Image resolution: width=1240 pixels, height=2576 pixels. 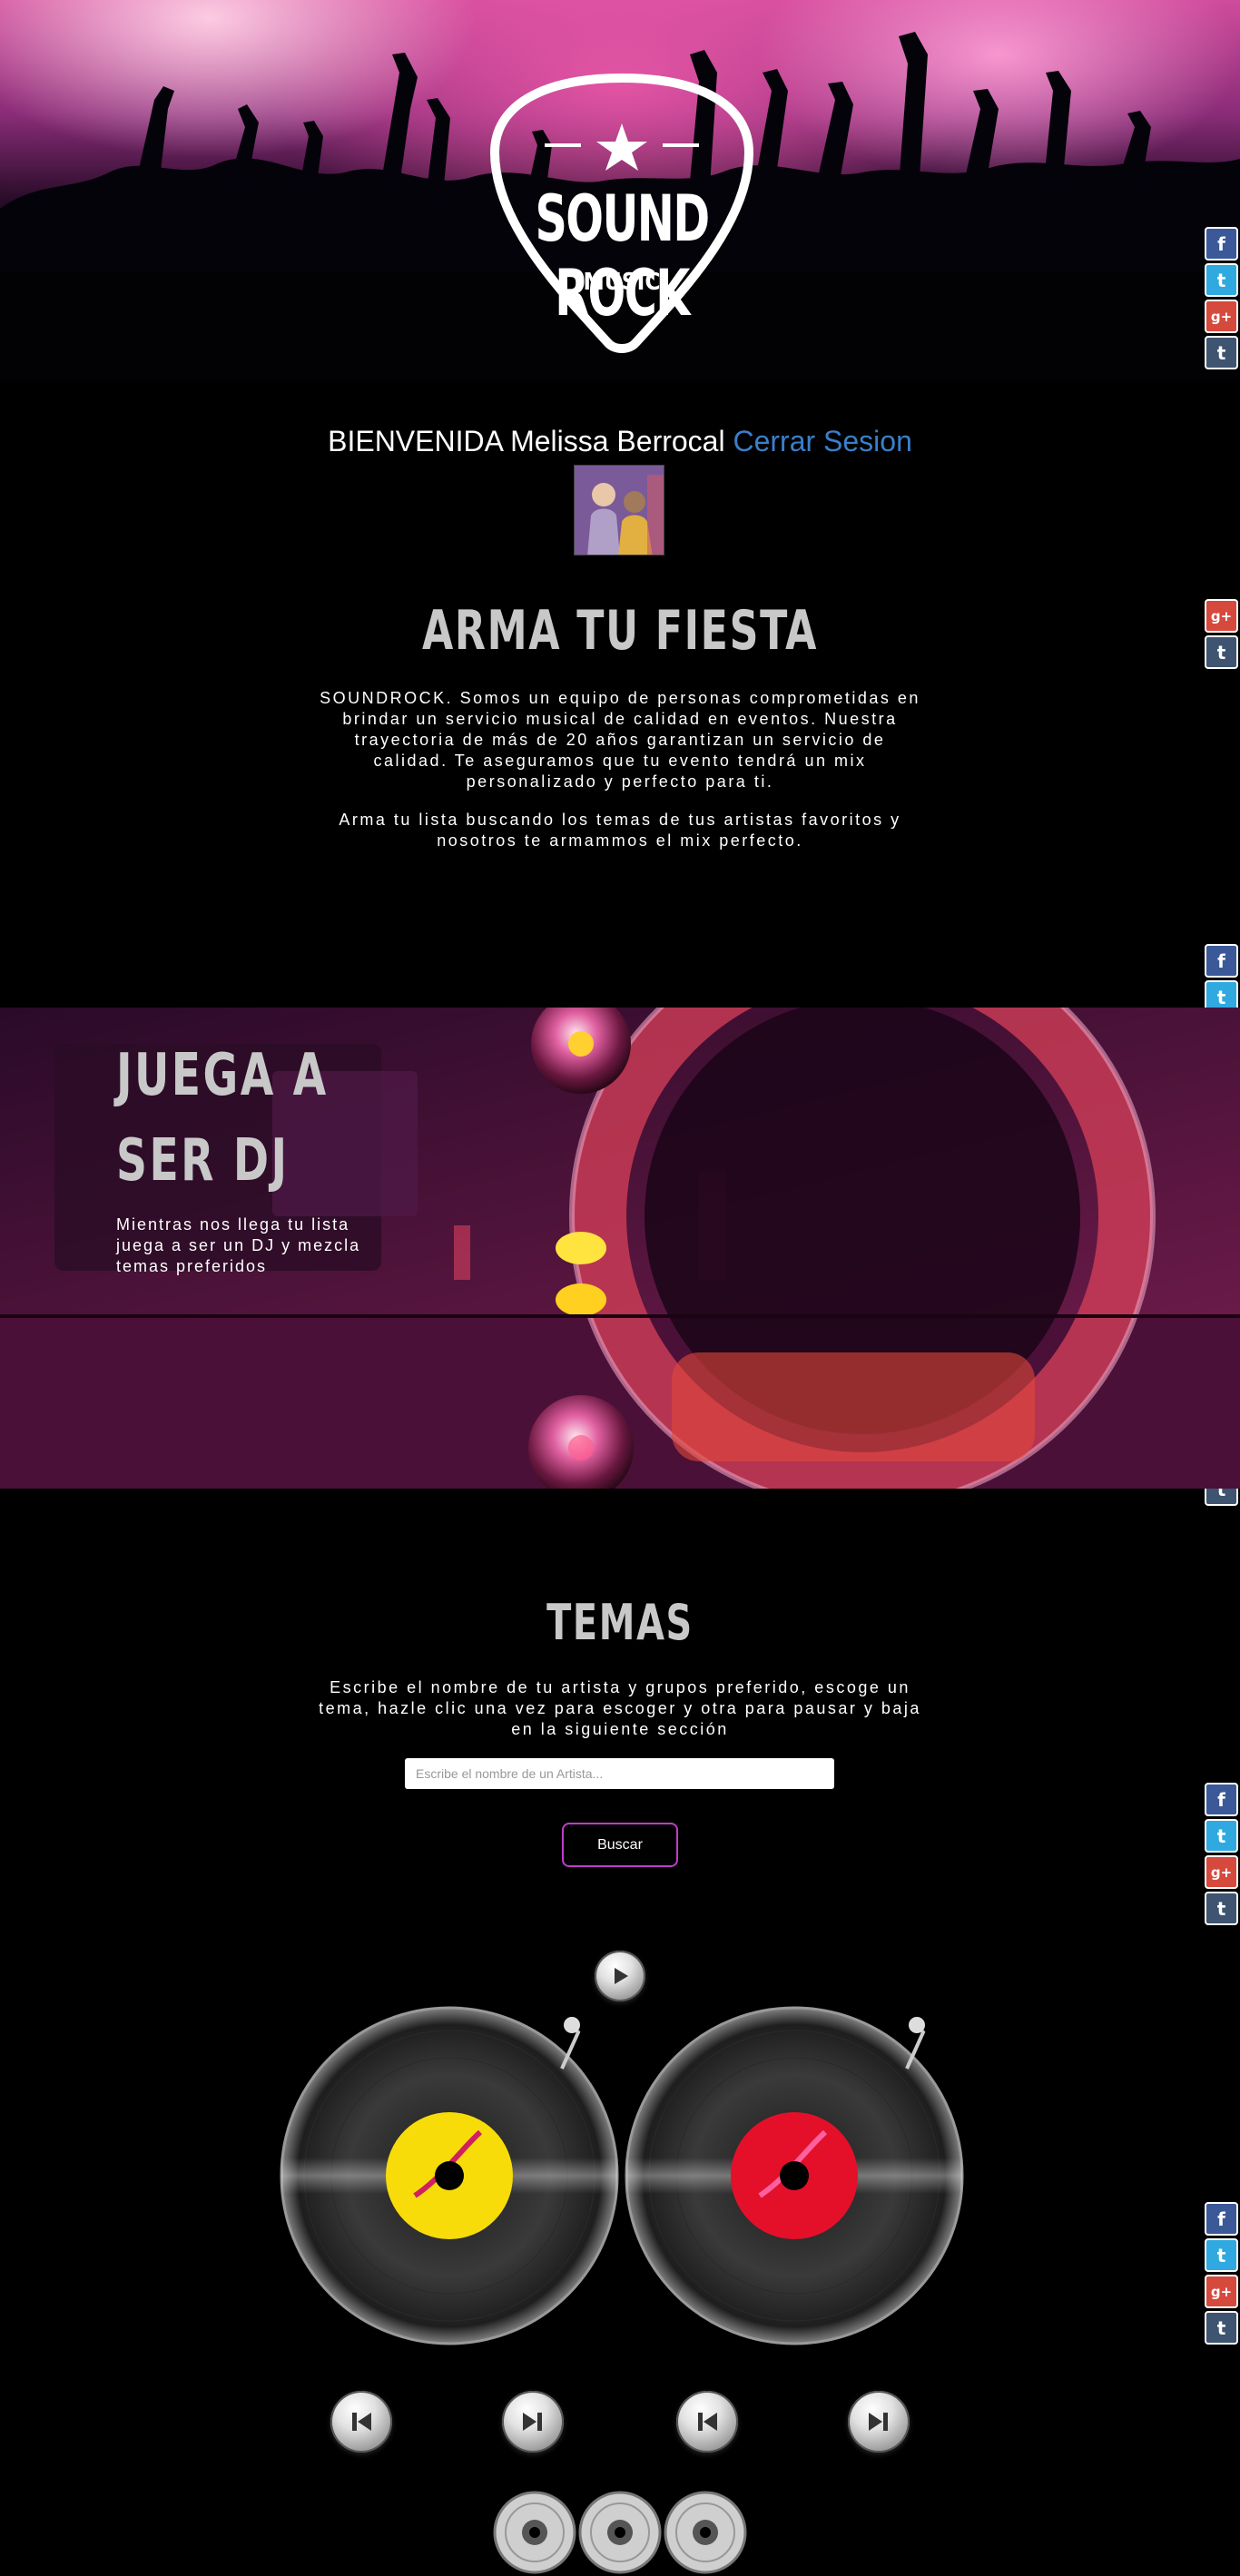 I want to click on left-previous-button, so click(x=361, y=2422).